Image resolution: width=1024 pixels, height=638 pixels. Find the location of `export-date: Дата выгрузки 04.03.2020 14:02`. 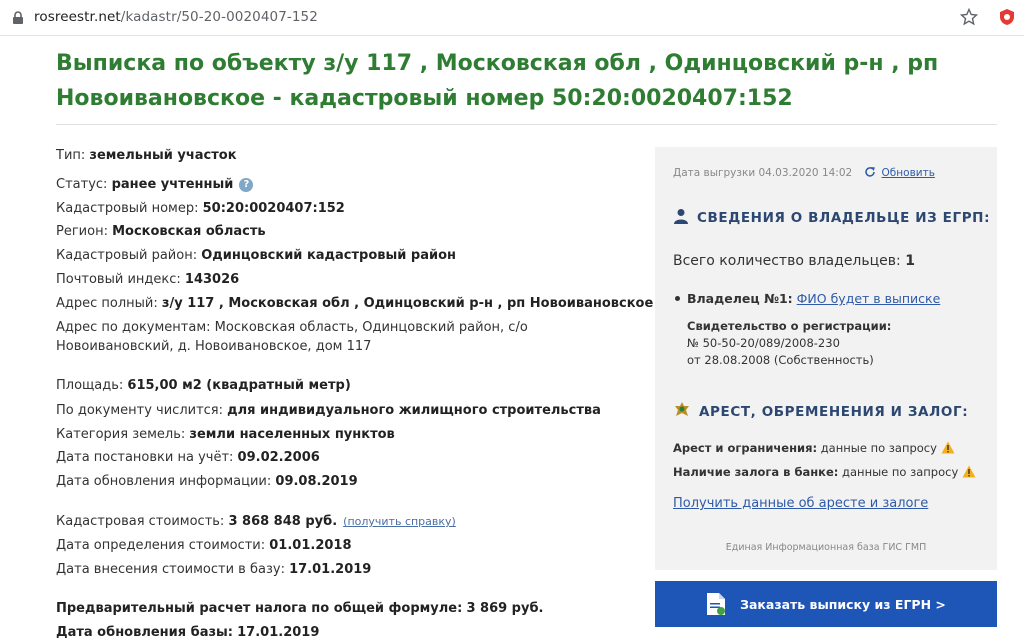

export-date: Дата выгрузки 04.03.2020 14:02 is located at coordinates (763, 173).